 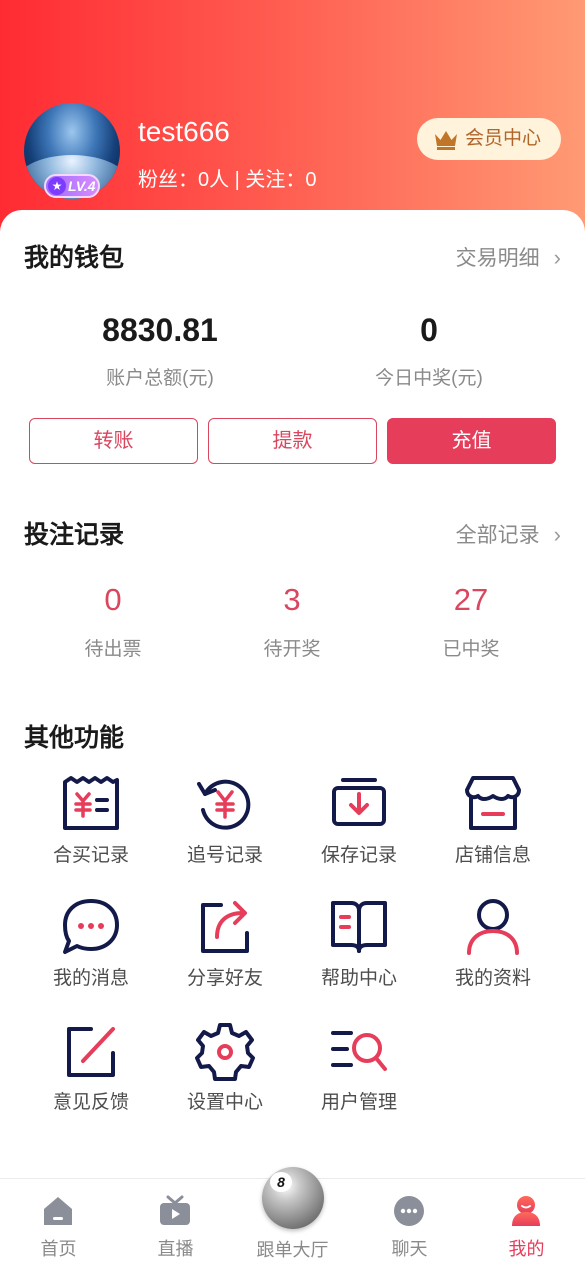 What do you see at coordinates (90, 855) in the screenshot?
I see `function-label: 合买记录` at bounding box center [90, 855].